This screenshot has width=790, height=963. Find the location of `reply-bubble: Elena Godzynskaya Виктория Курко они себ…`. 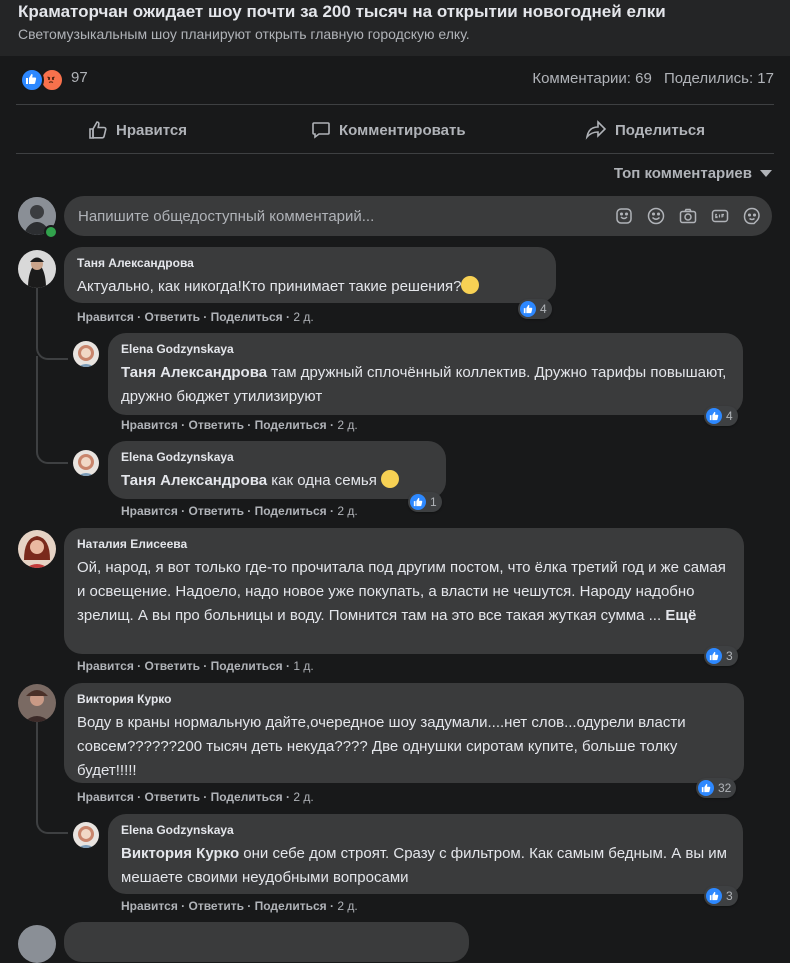

reply-bubble: Elena Godzynskaya Виктория Курко они себ… is located at coordinates (425, 854).